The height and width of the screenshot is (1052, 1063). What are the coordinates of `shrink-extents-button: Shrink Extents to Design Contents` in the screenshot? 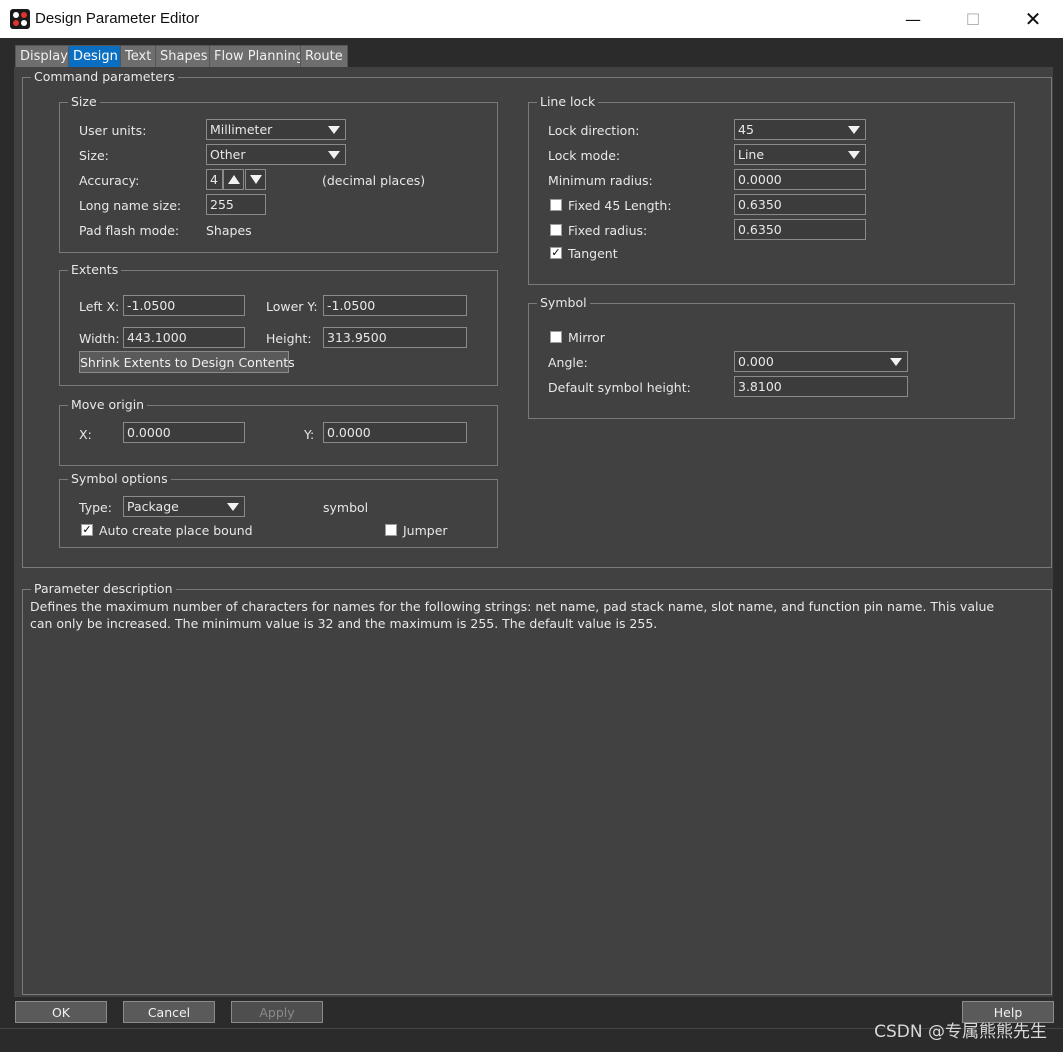 It's located at (187, 362).